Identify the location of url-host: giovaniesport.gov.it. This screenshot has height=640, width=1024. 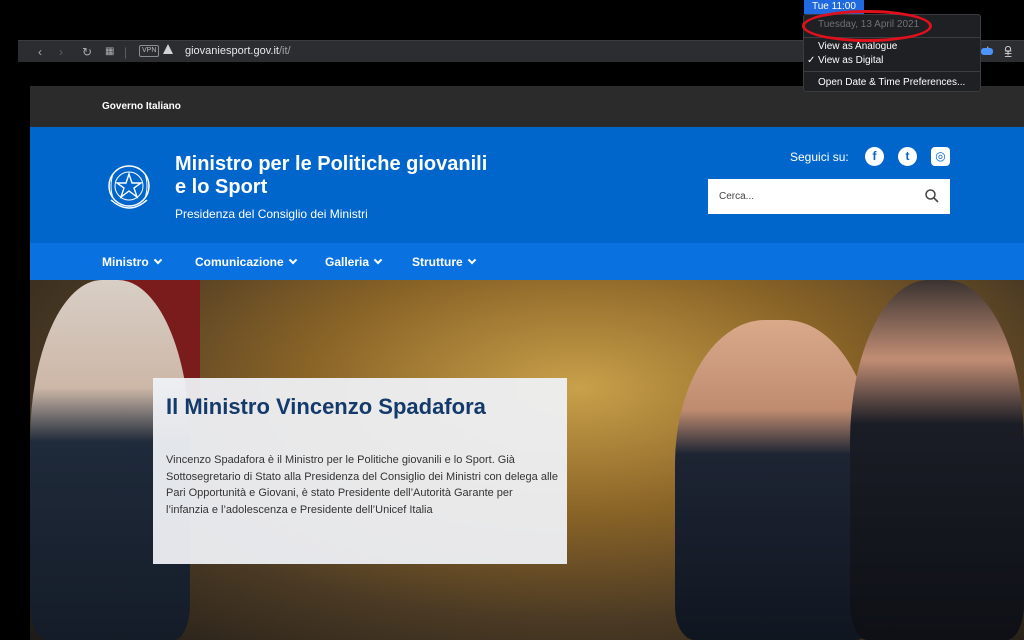
(232, 51).